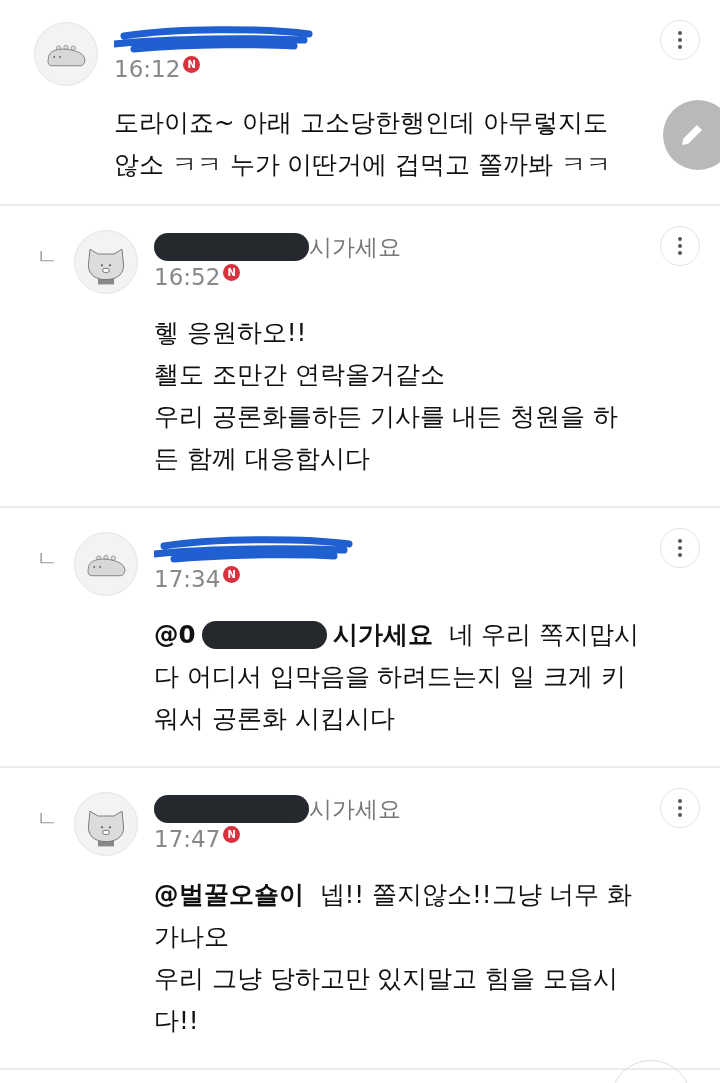  Describe the element at coordinates (175, 635) in the screenshot. I see `mention: @0` at that location.